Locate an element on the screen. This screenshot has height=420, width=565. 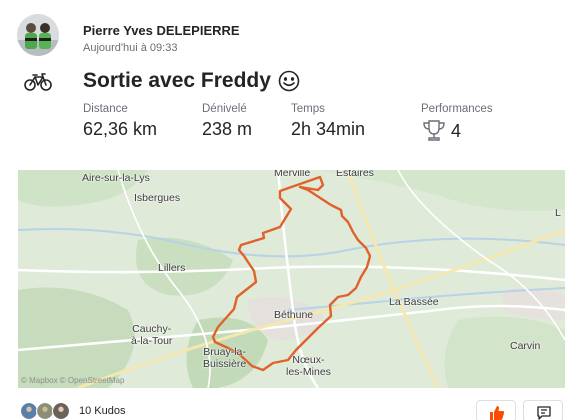
trophy-icon is located at coordinates (434, 130).